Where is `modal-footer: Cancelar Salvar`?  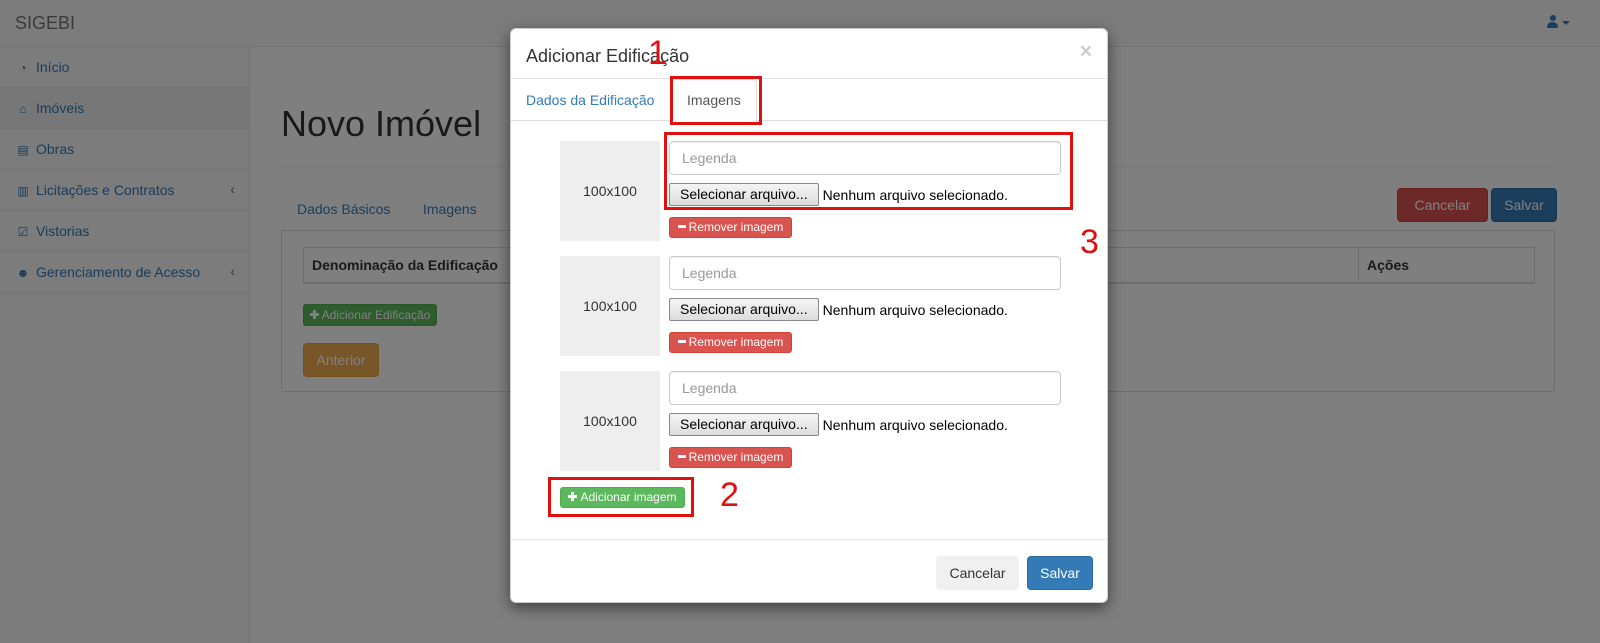
modal-footer: Cancelar Salvar is located at coordinates (809, 570).